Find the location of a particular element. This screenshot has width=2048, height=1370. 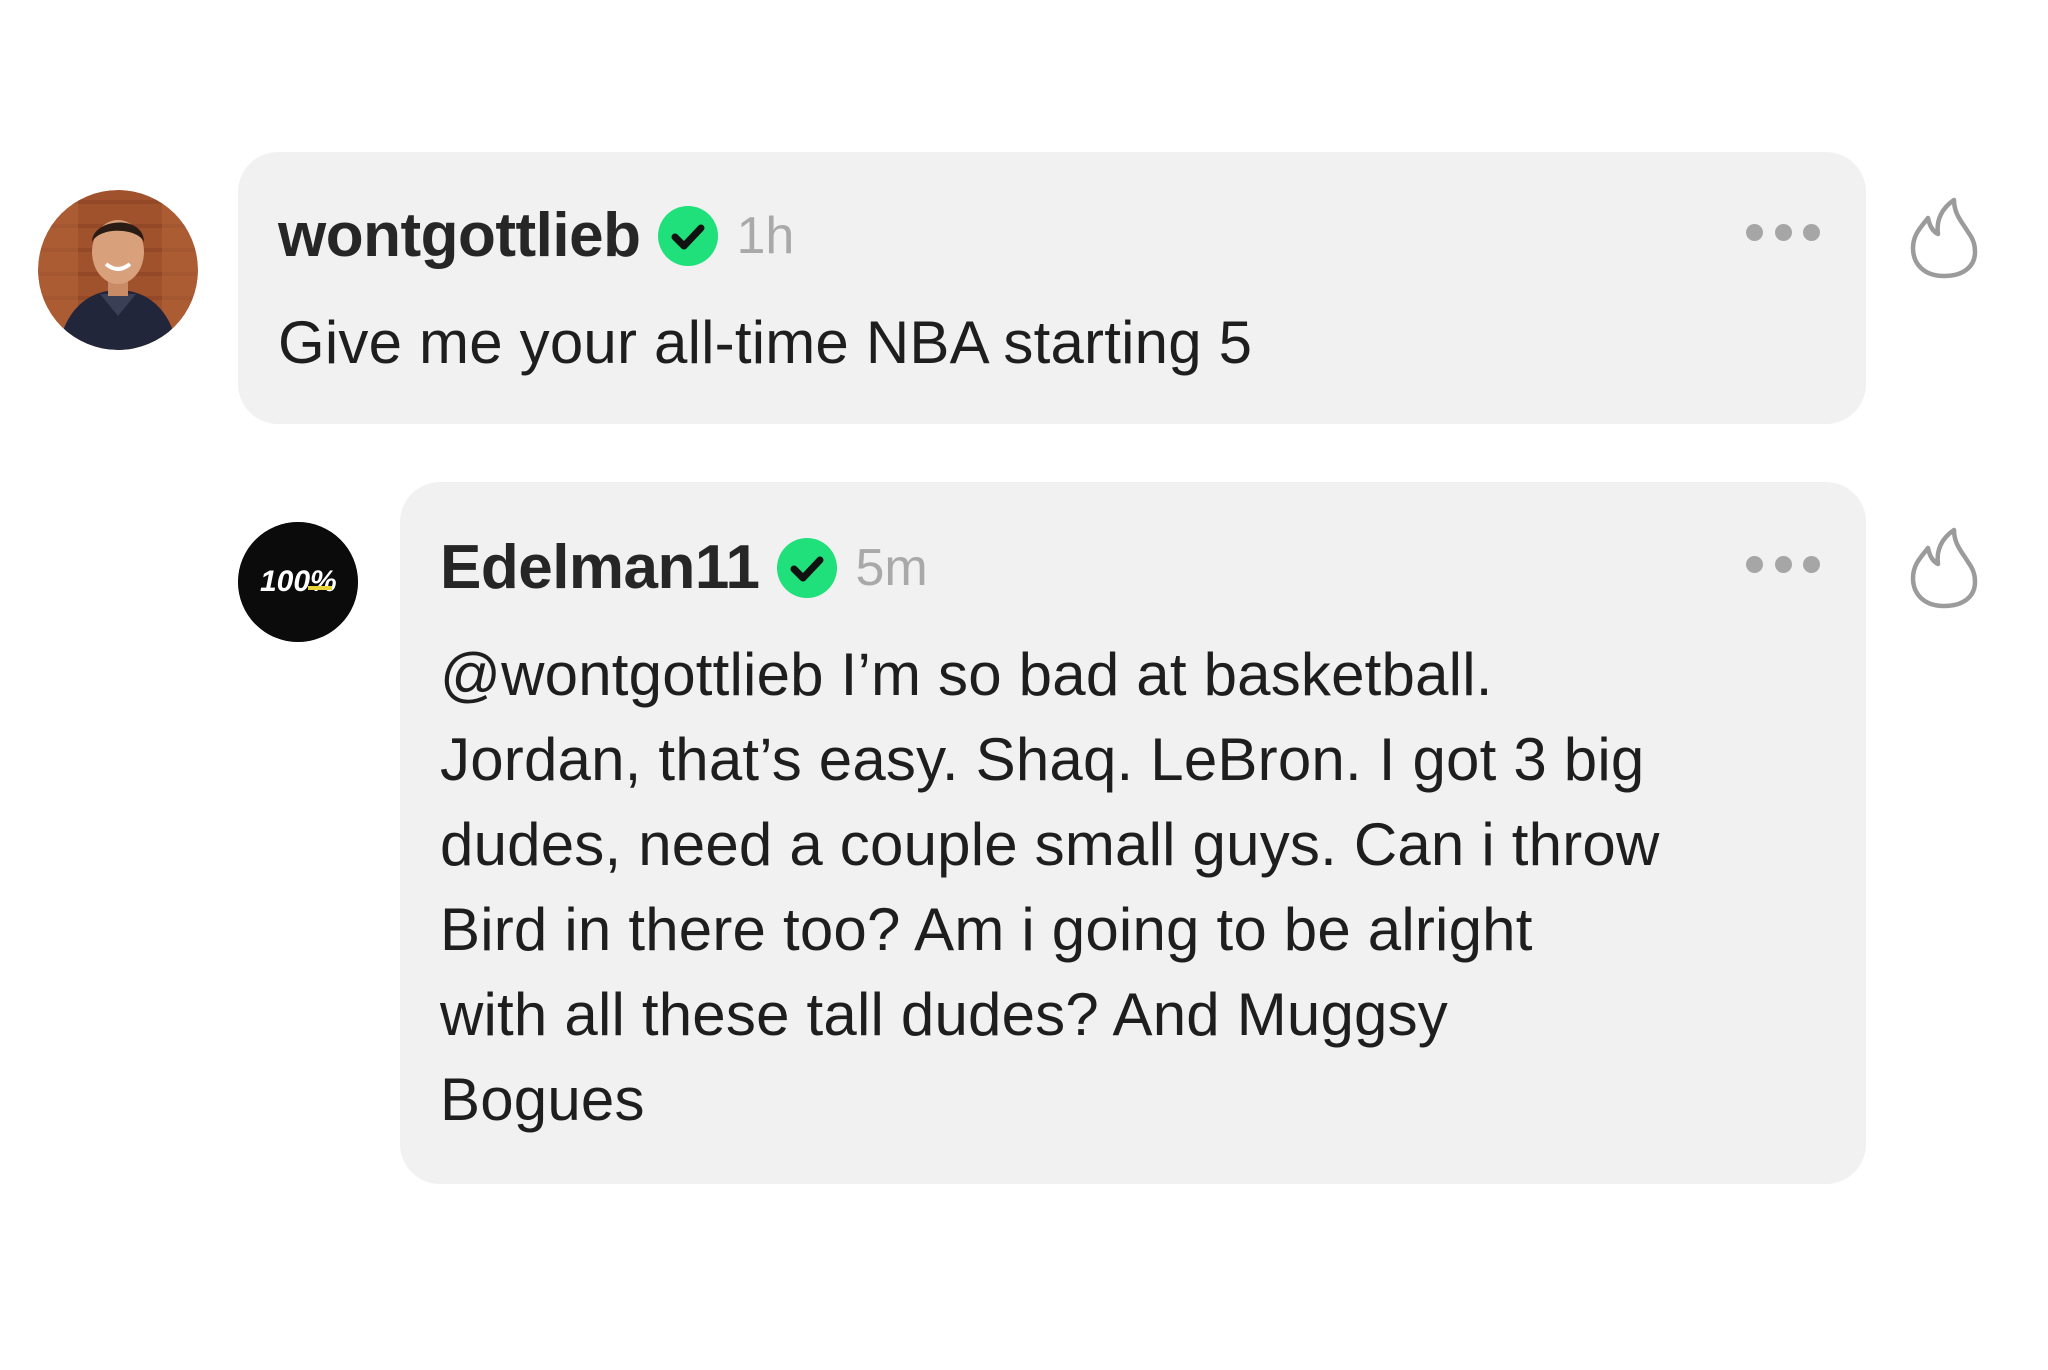

comment-header: Edelman11 5m is located at coordinates (684, 567).